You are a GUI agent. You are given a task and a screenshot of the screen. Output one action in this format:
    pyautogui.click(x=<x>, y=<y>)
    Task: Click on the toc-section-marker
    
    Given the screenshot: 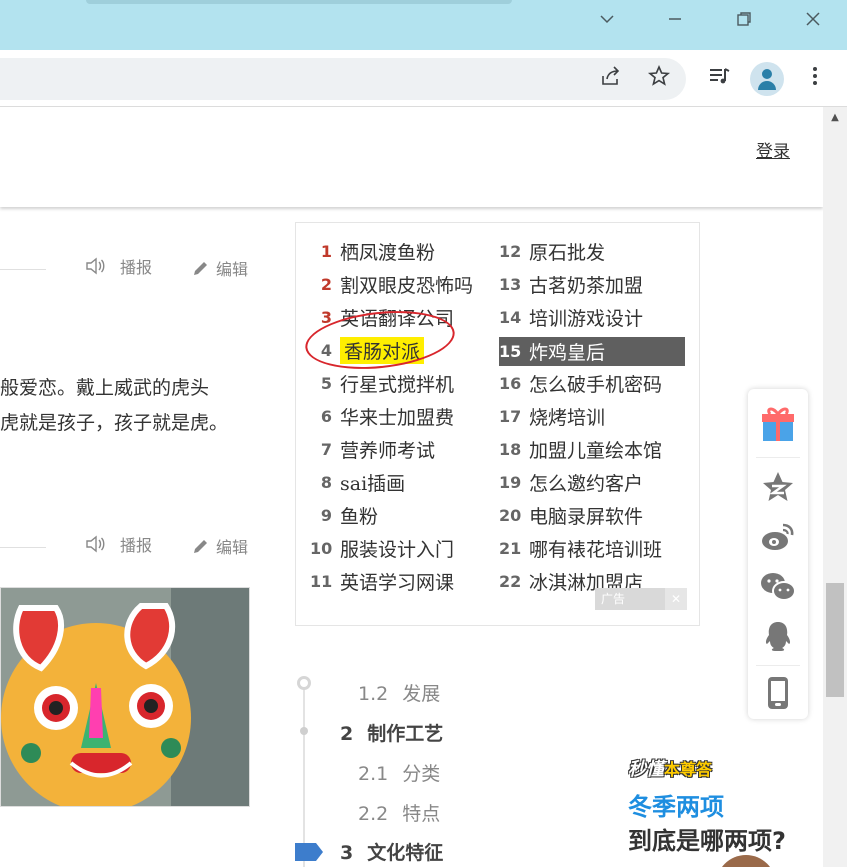 What is the action you would take?
    pyautogui.click(x=309, y=852)
    